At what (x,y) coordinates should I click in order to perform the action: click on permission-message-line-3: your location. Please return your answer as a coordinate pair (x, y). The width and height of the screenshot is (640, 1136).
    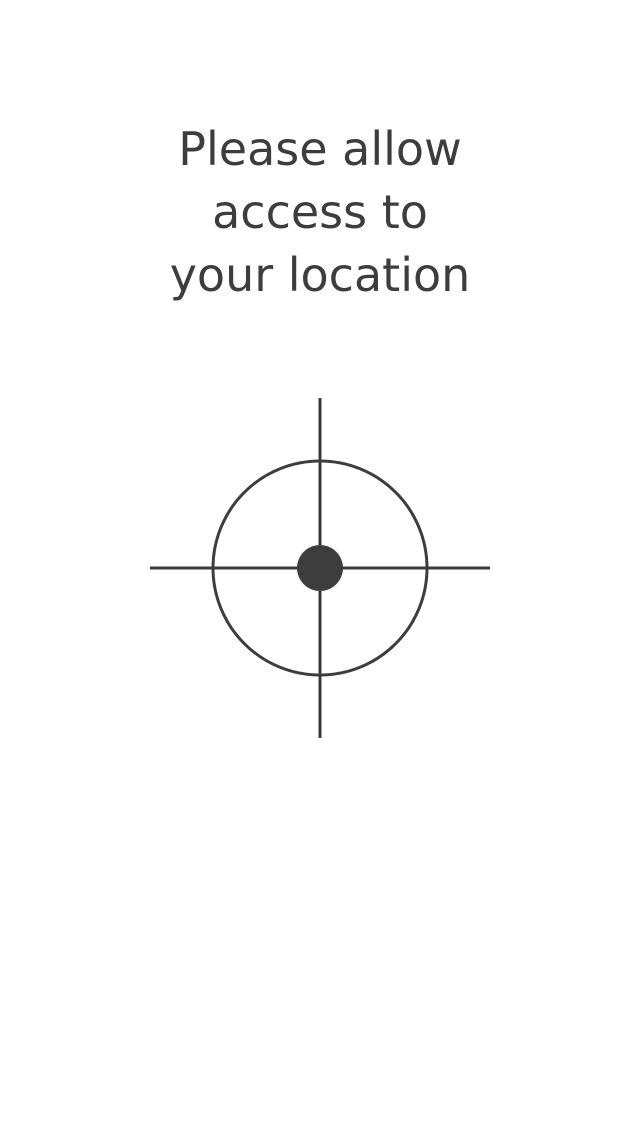
    Looking at the image, I should click on (320, 275).